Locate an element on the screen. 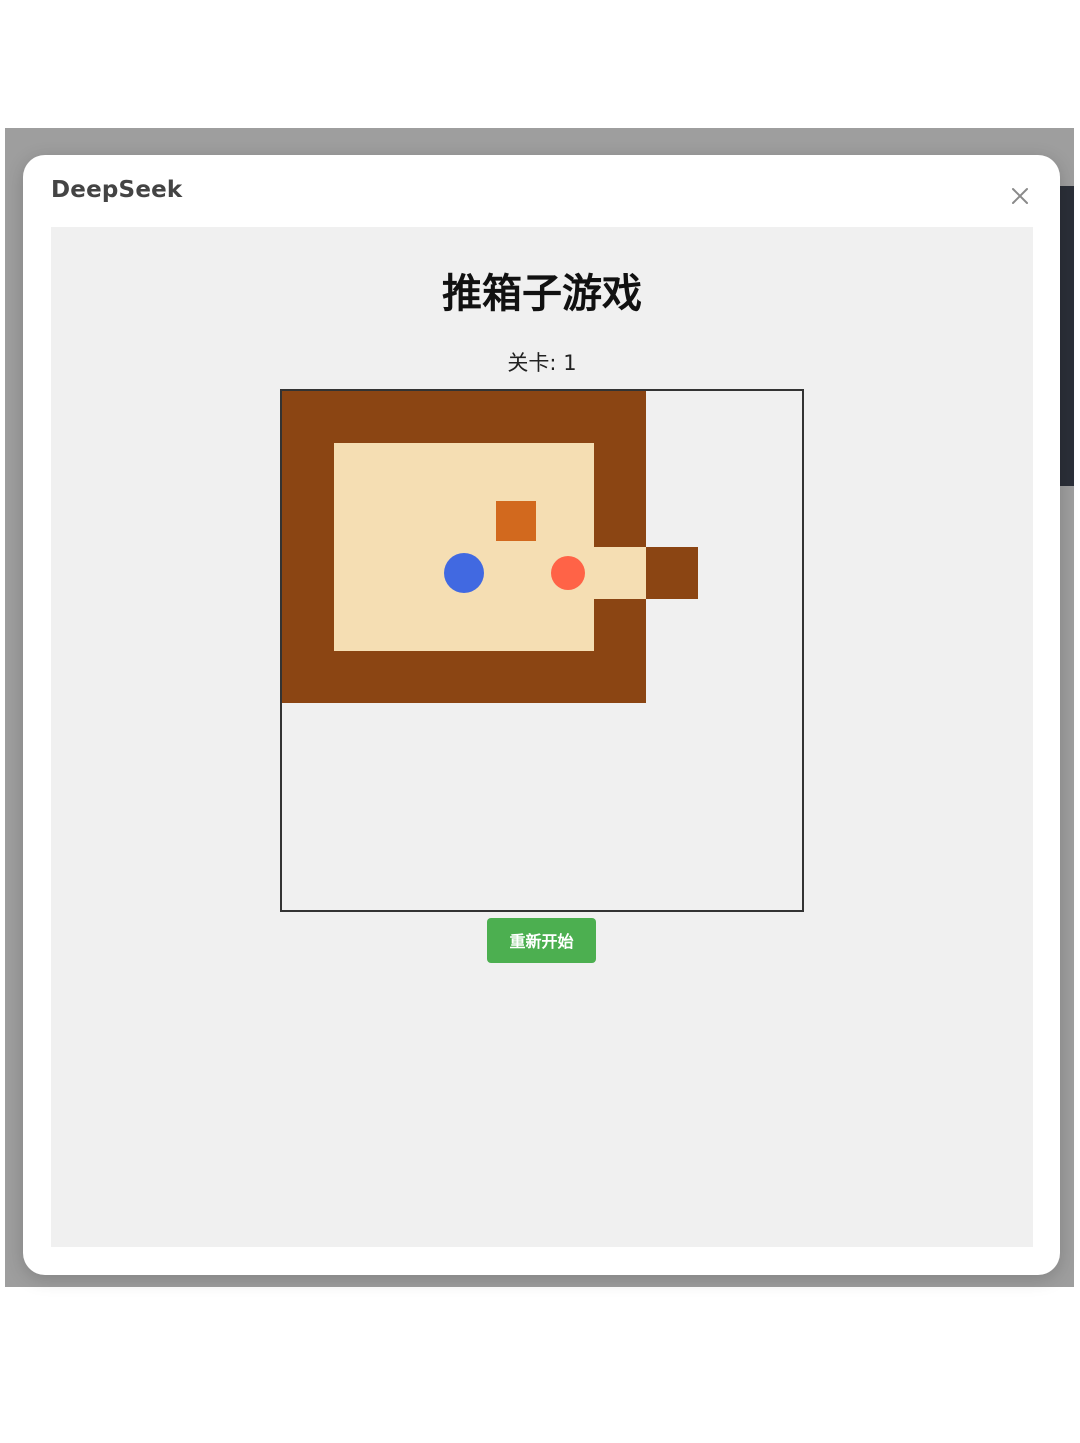 The image size is (1080, 1443). level-indicator: 关卡: 1 is located at coordinates (542, 363).